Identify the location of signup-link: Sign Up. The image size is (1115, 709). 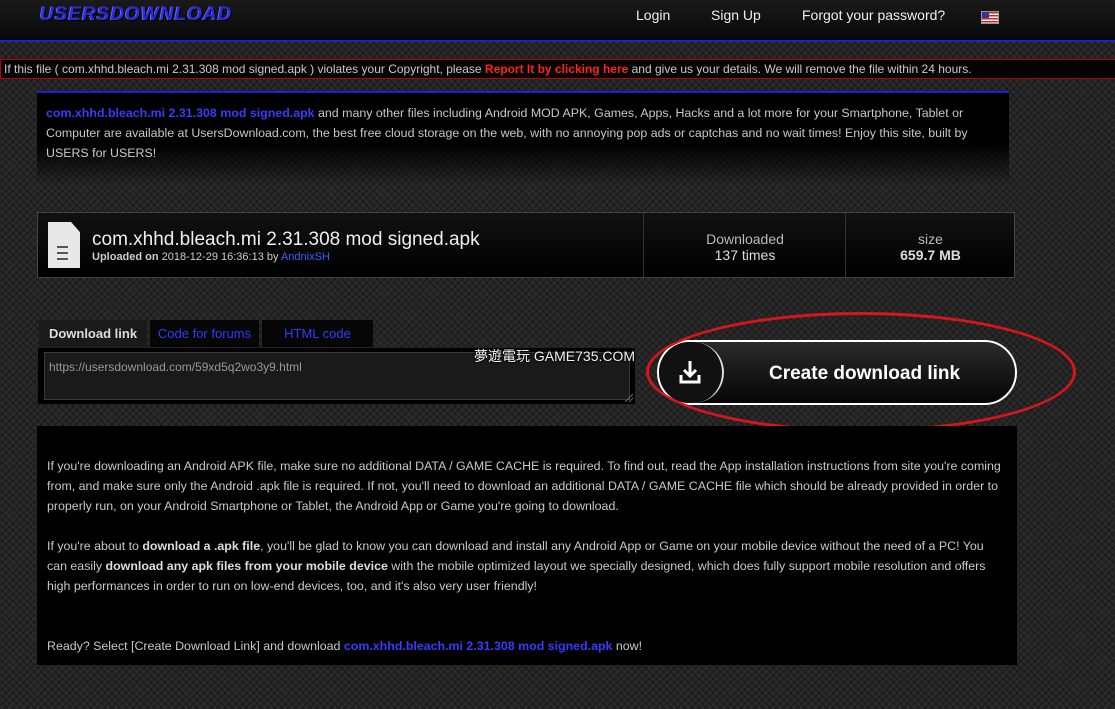
(736, 15).